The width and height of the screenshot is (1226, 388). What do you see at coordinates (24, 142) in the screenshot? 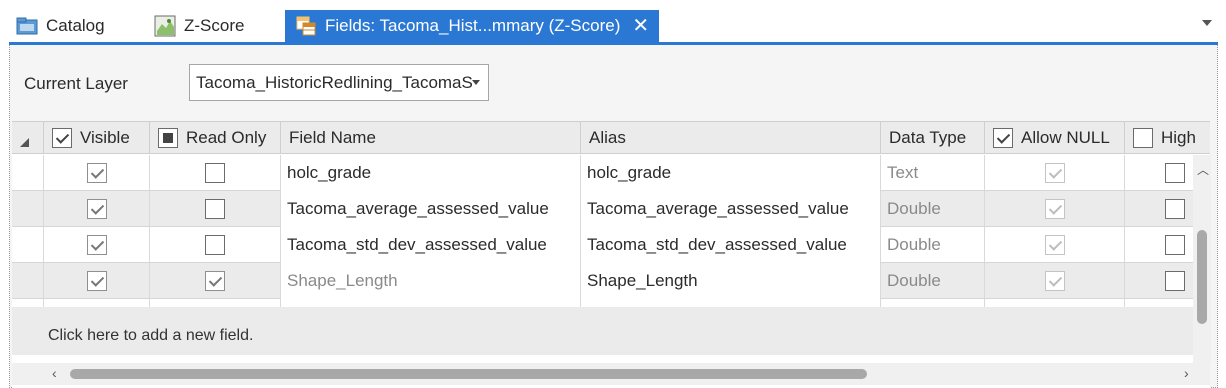
I see `corner-triangle-icon` at bounding box center [24, 142].